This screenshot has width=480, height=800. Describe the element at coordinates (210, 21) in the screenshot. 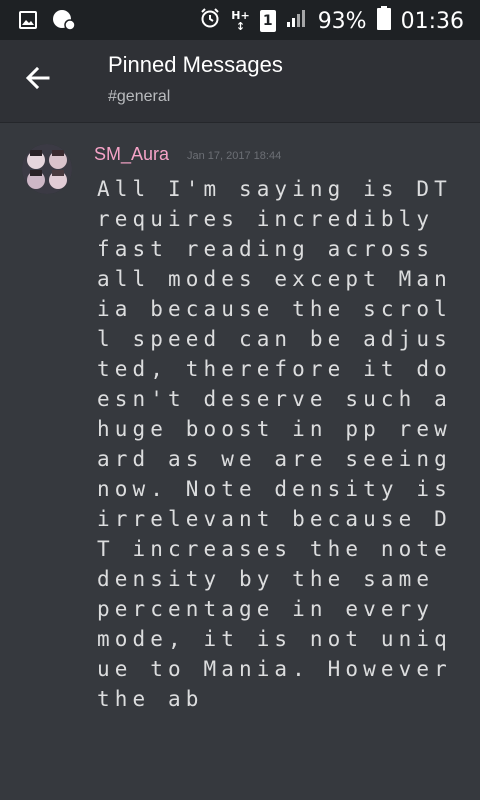

I see `alarm-icon` at that location.